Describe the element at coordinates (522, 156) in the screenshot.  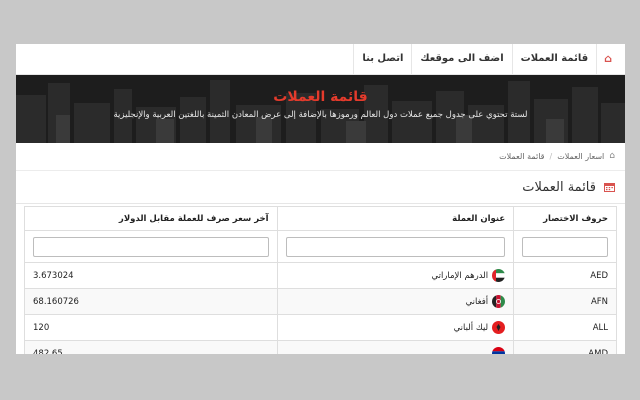
I see `breadcrumb-current: قائمة العملات` at that location.